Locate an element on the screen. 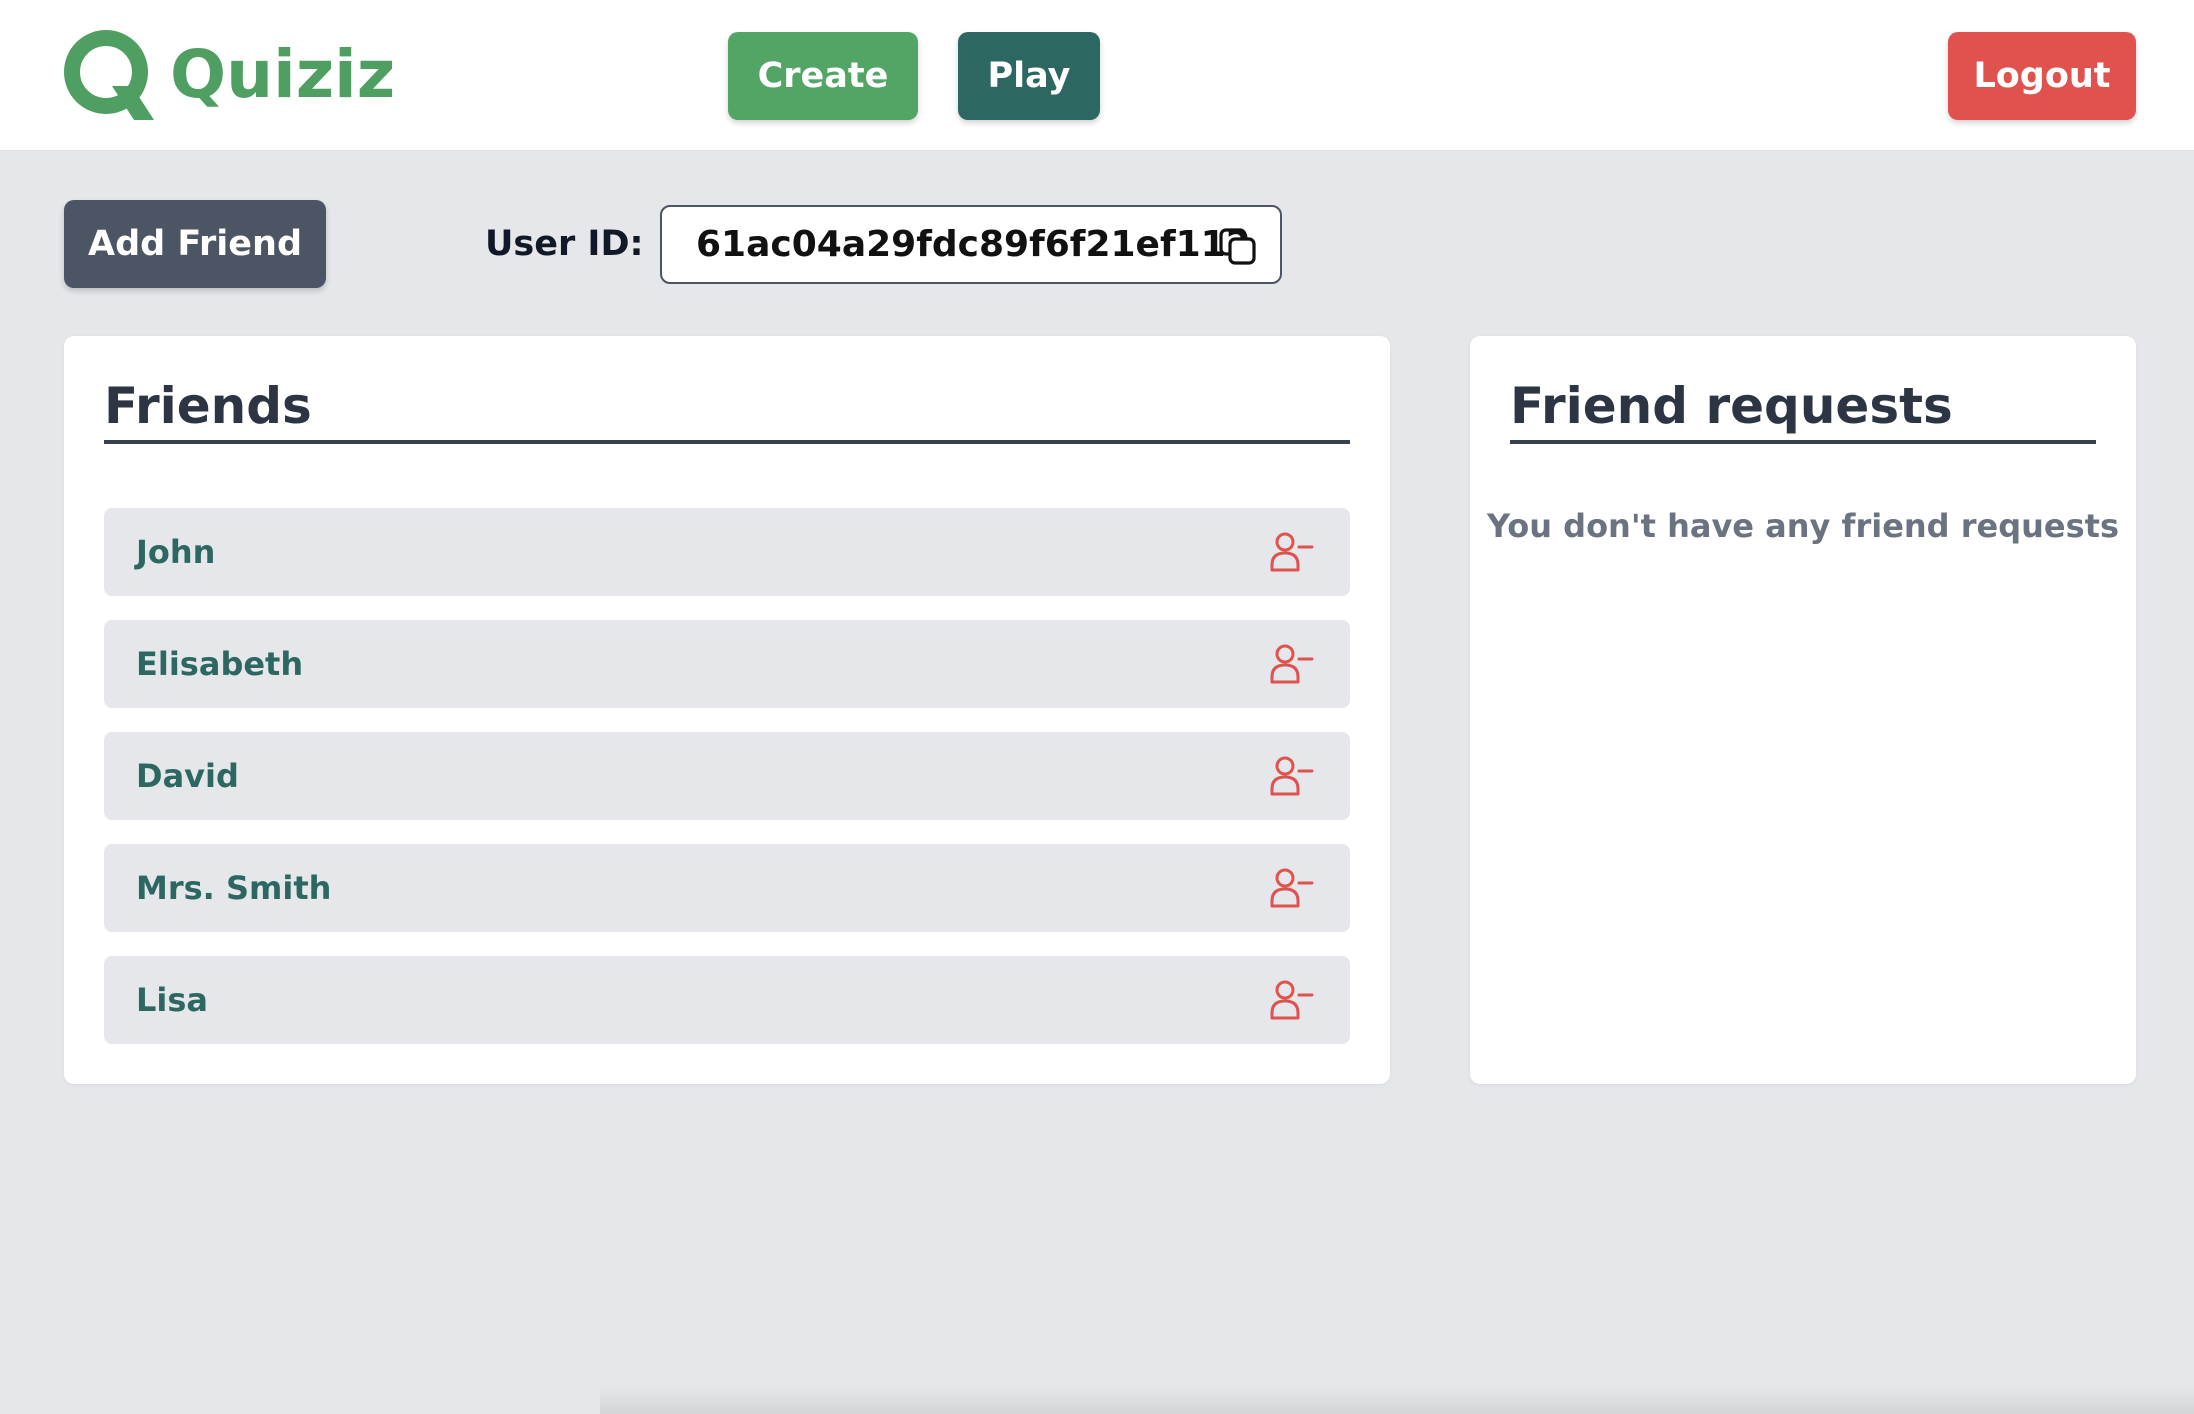 The image size is (2194, 1414). friend-requests-title: Friend requests is located at coordinates (1731, 406).